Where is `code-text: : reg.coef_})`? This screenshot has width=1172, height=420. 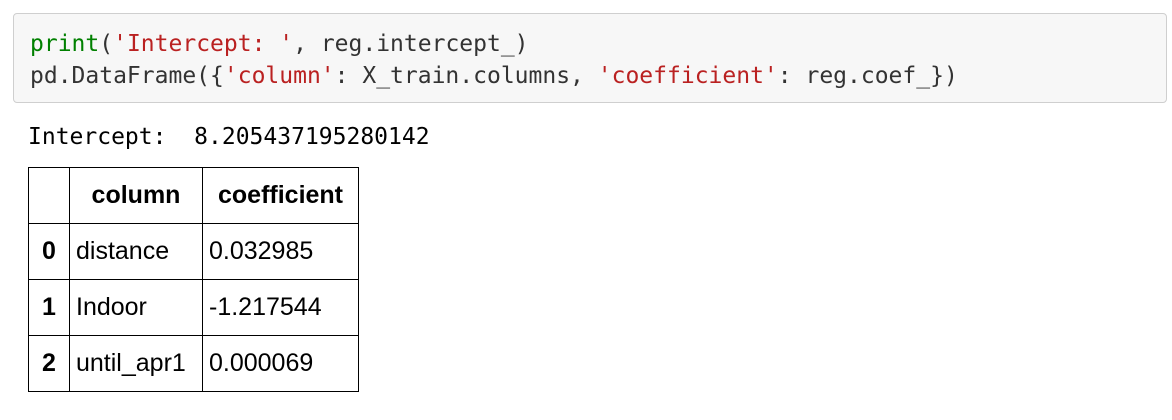
code-text: : reg.coef_}) is located at coordinates (867, 76).